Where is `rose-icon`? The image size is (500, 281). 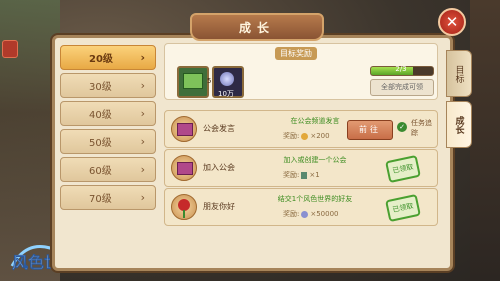
rose-icon is located at coordinates (184, 207).